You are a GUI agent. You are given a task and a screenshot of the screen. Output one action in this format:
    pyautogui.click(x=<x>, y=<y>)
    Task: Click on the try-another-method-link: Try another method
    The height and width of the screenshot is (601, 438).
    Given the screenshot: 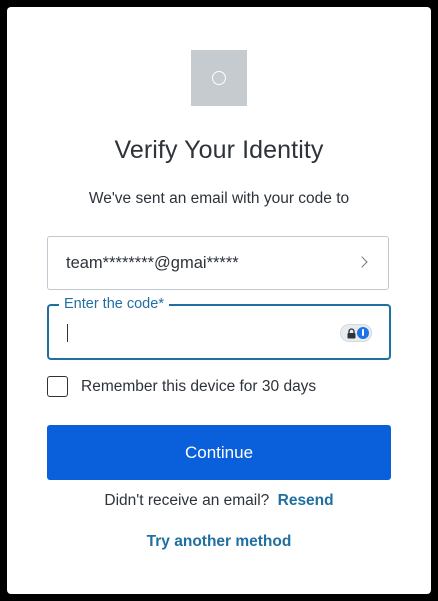 What is the action you would take?
    pyautogui.click(x=219, y=541)
    